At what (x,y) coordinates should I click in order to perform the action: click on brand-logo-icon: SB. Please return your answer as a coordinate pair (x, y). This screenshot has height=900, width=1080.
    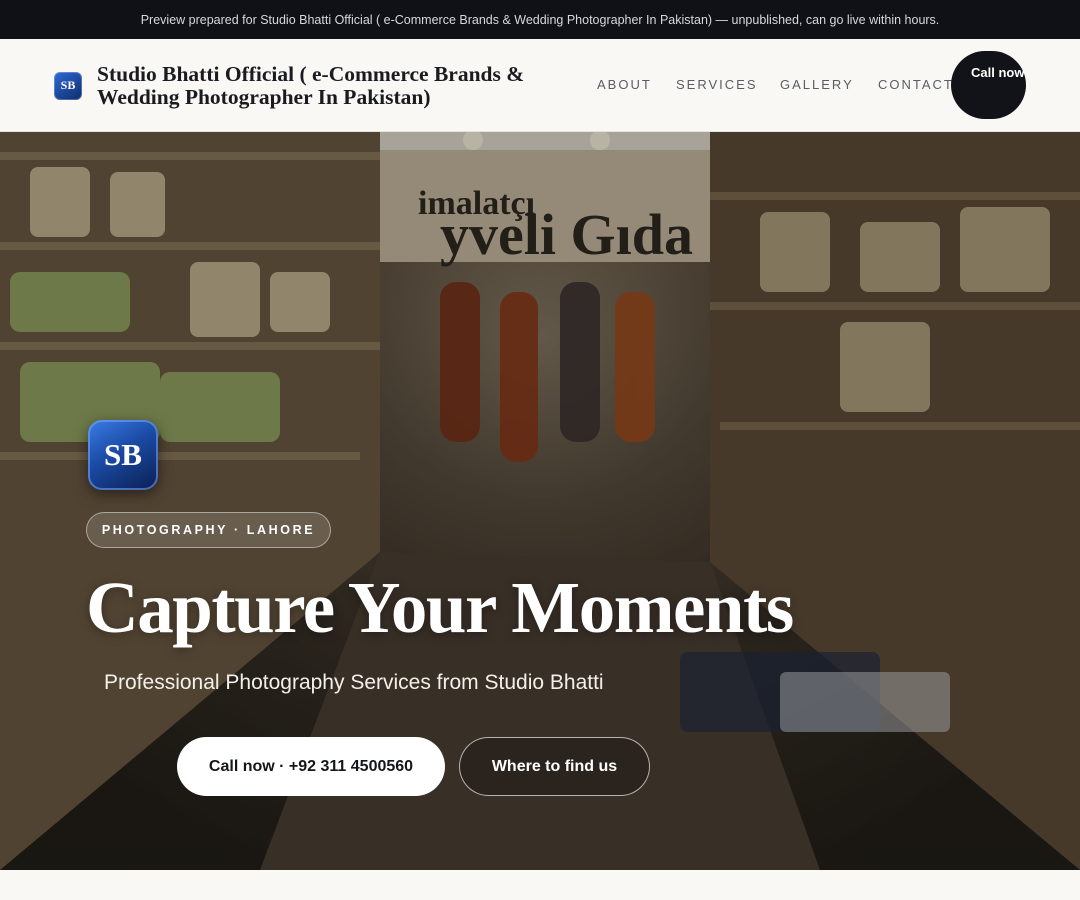
    Looking at the image, I should click on (68, 85).